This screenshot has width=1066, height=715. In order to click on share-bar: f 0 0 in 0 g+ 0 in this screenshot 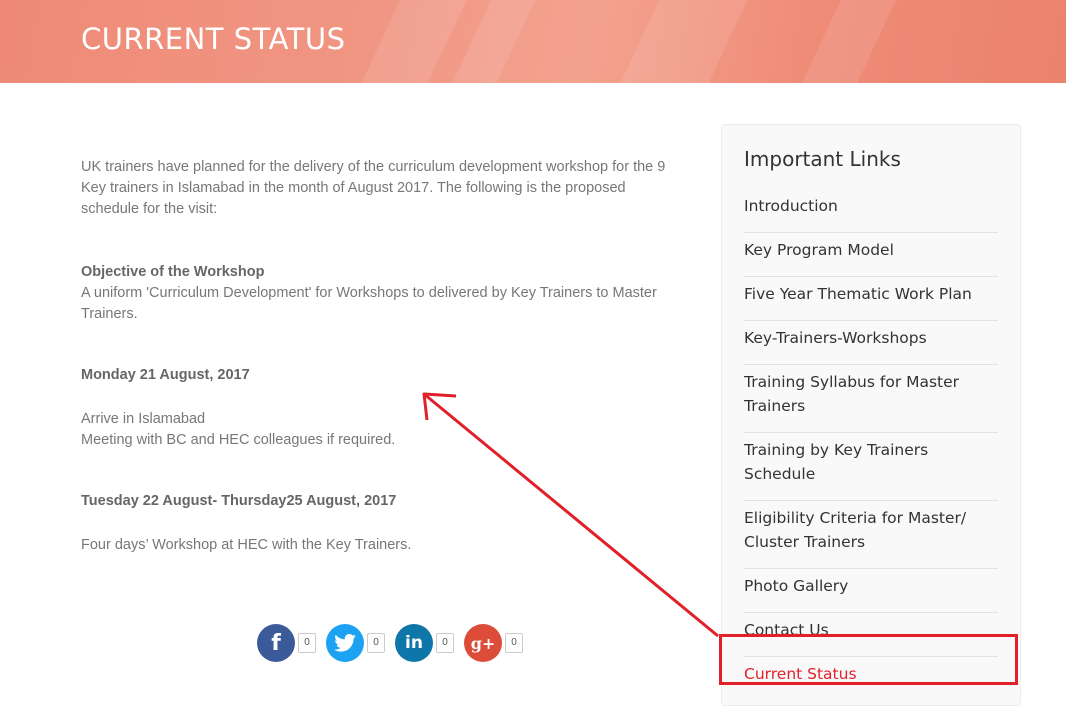, I will do `click(395, 643)`.